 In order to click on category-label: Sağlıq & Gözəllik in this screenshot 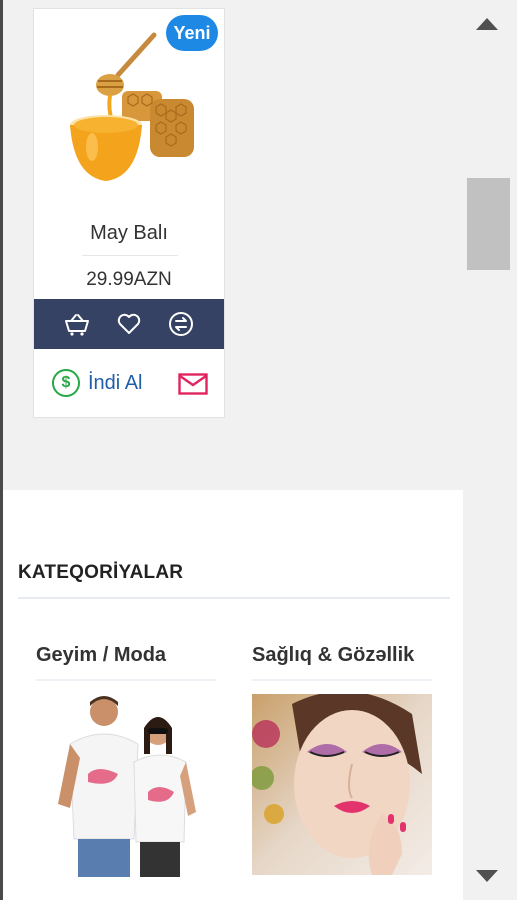, I will do `click(342, 655)`.